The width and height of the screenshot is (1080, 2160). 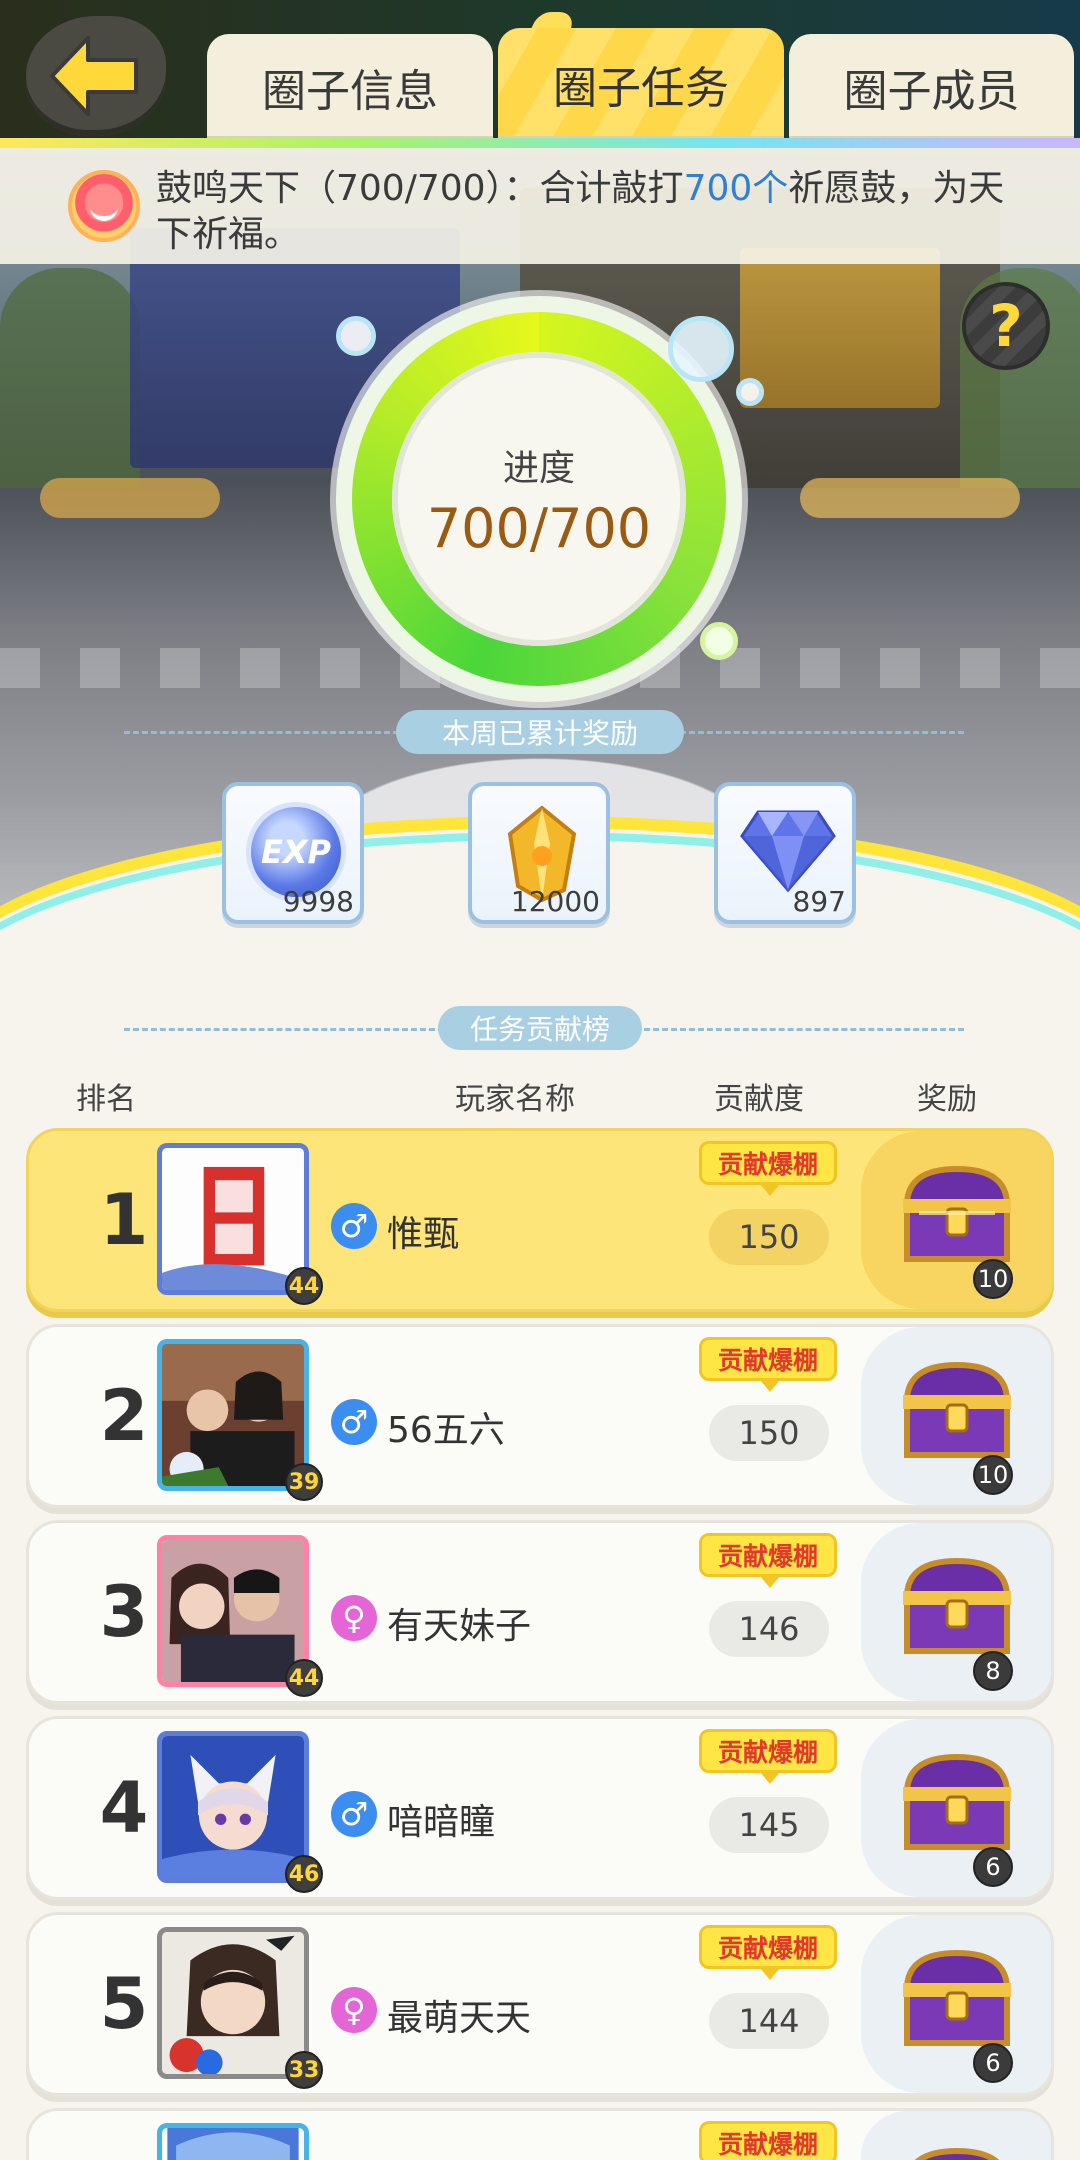 What do you see at coordinates (540, 1028) in the screenshot?
I see `leaderboard-title: 任务贡献榜` at bounding box center [540, 1028].